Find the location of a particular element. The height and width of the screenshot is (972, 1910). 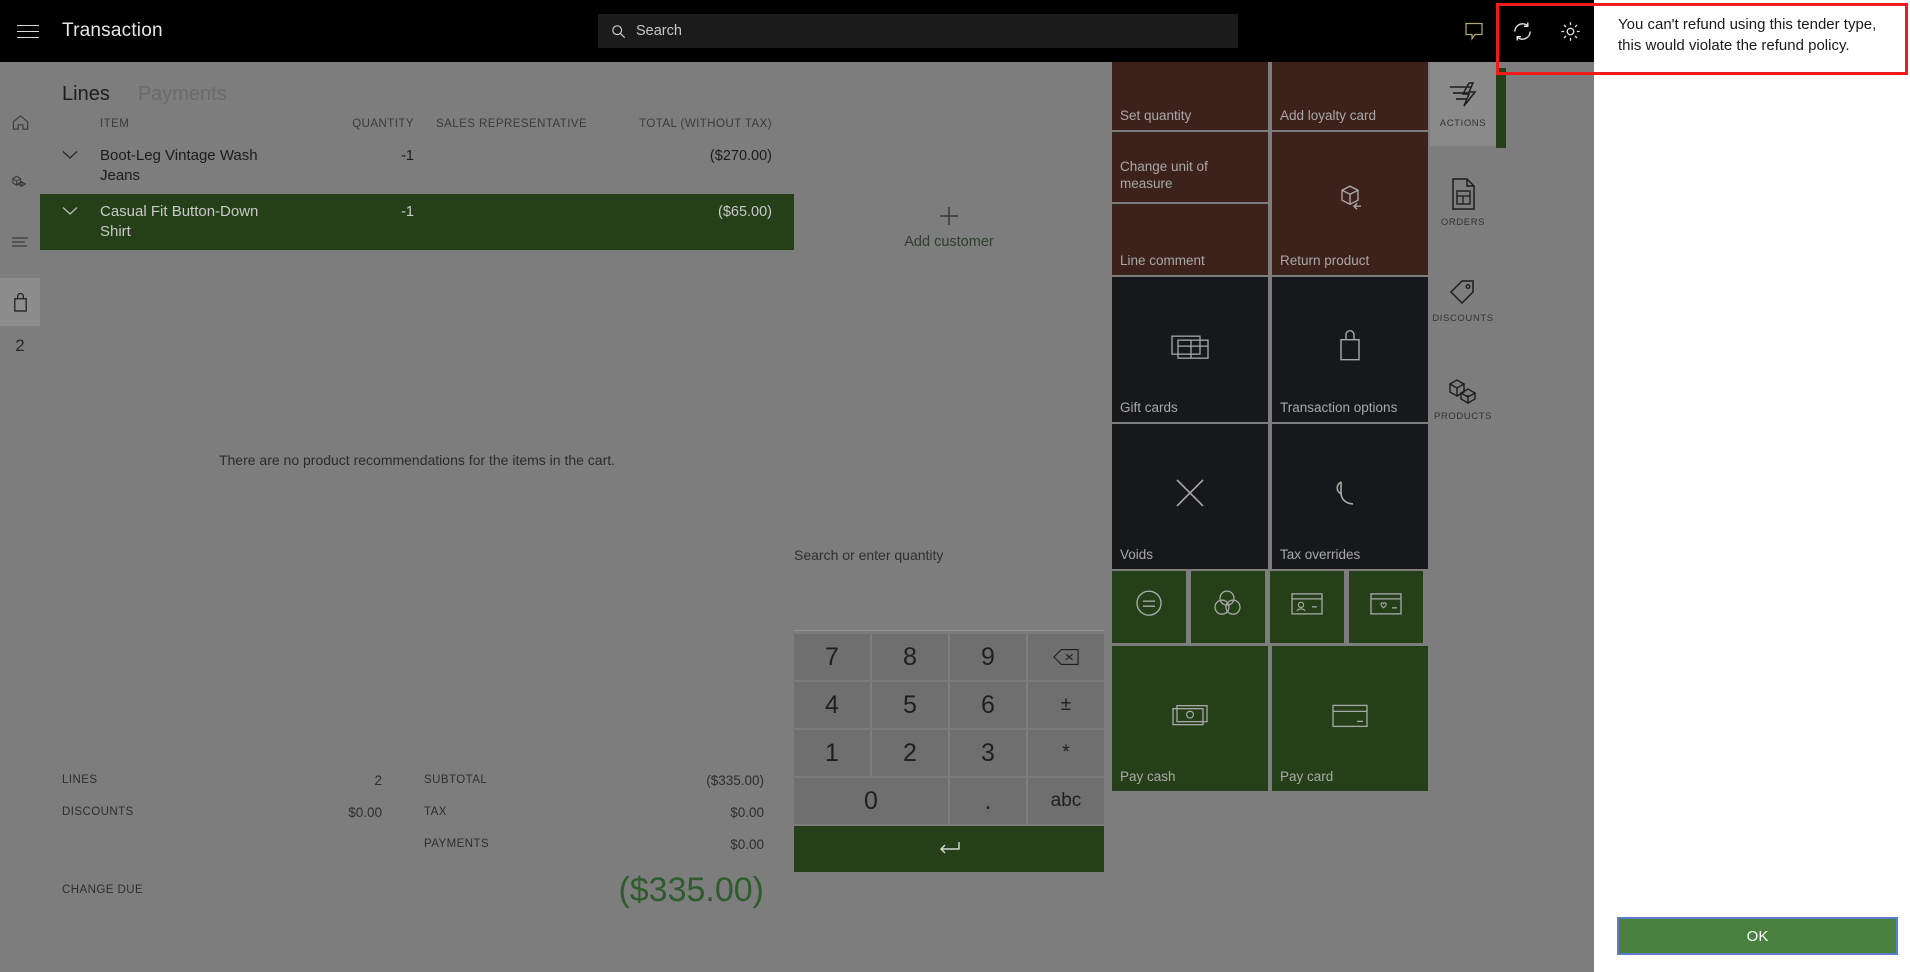

key-6: 6 is located at coordinates (988, 705).